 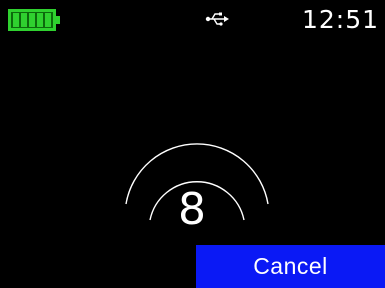 I want to click on usb-icon, so click(x=217, y=19).